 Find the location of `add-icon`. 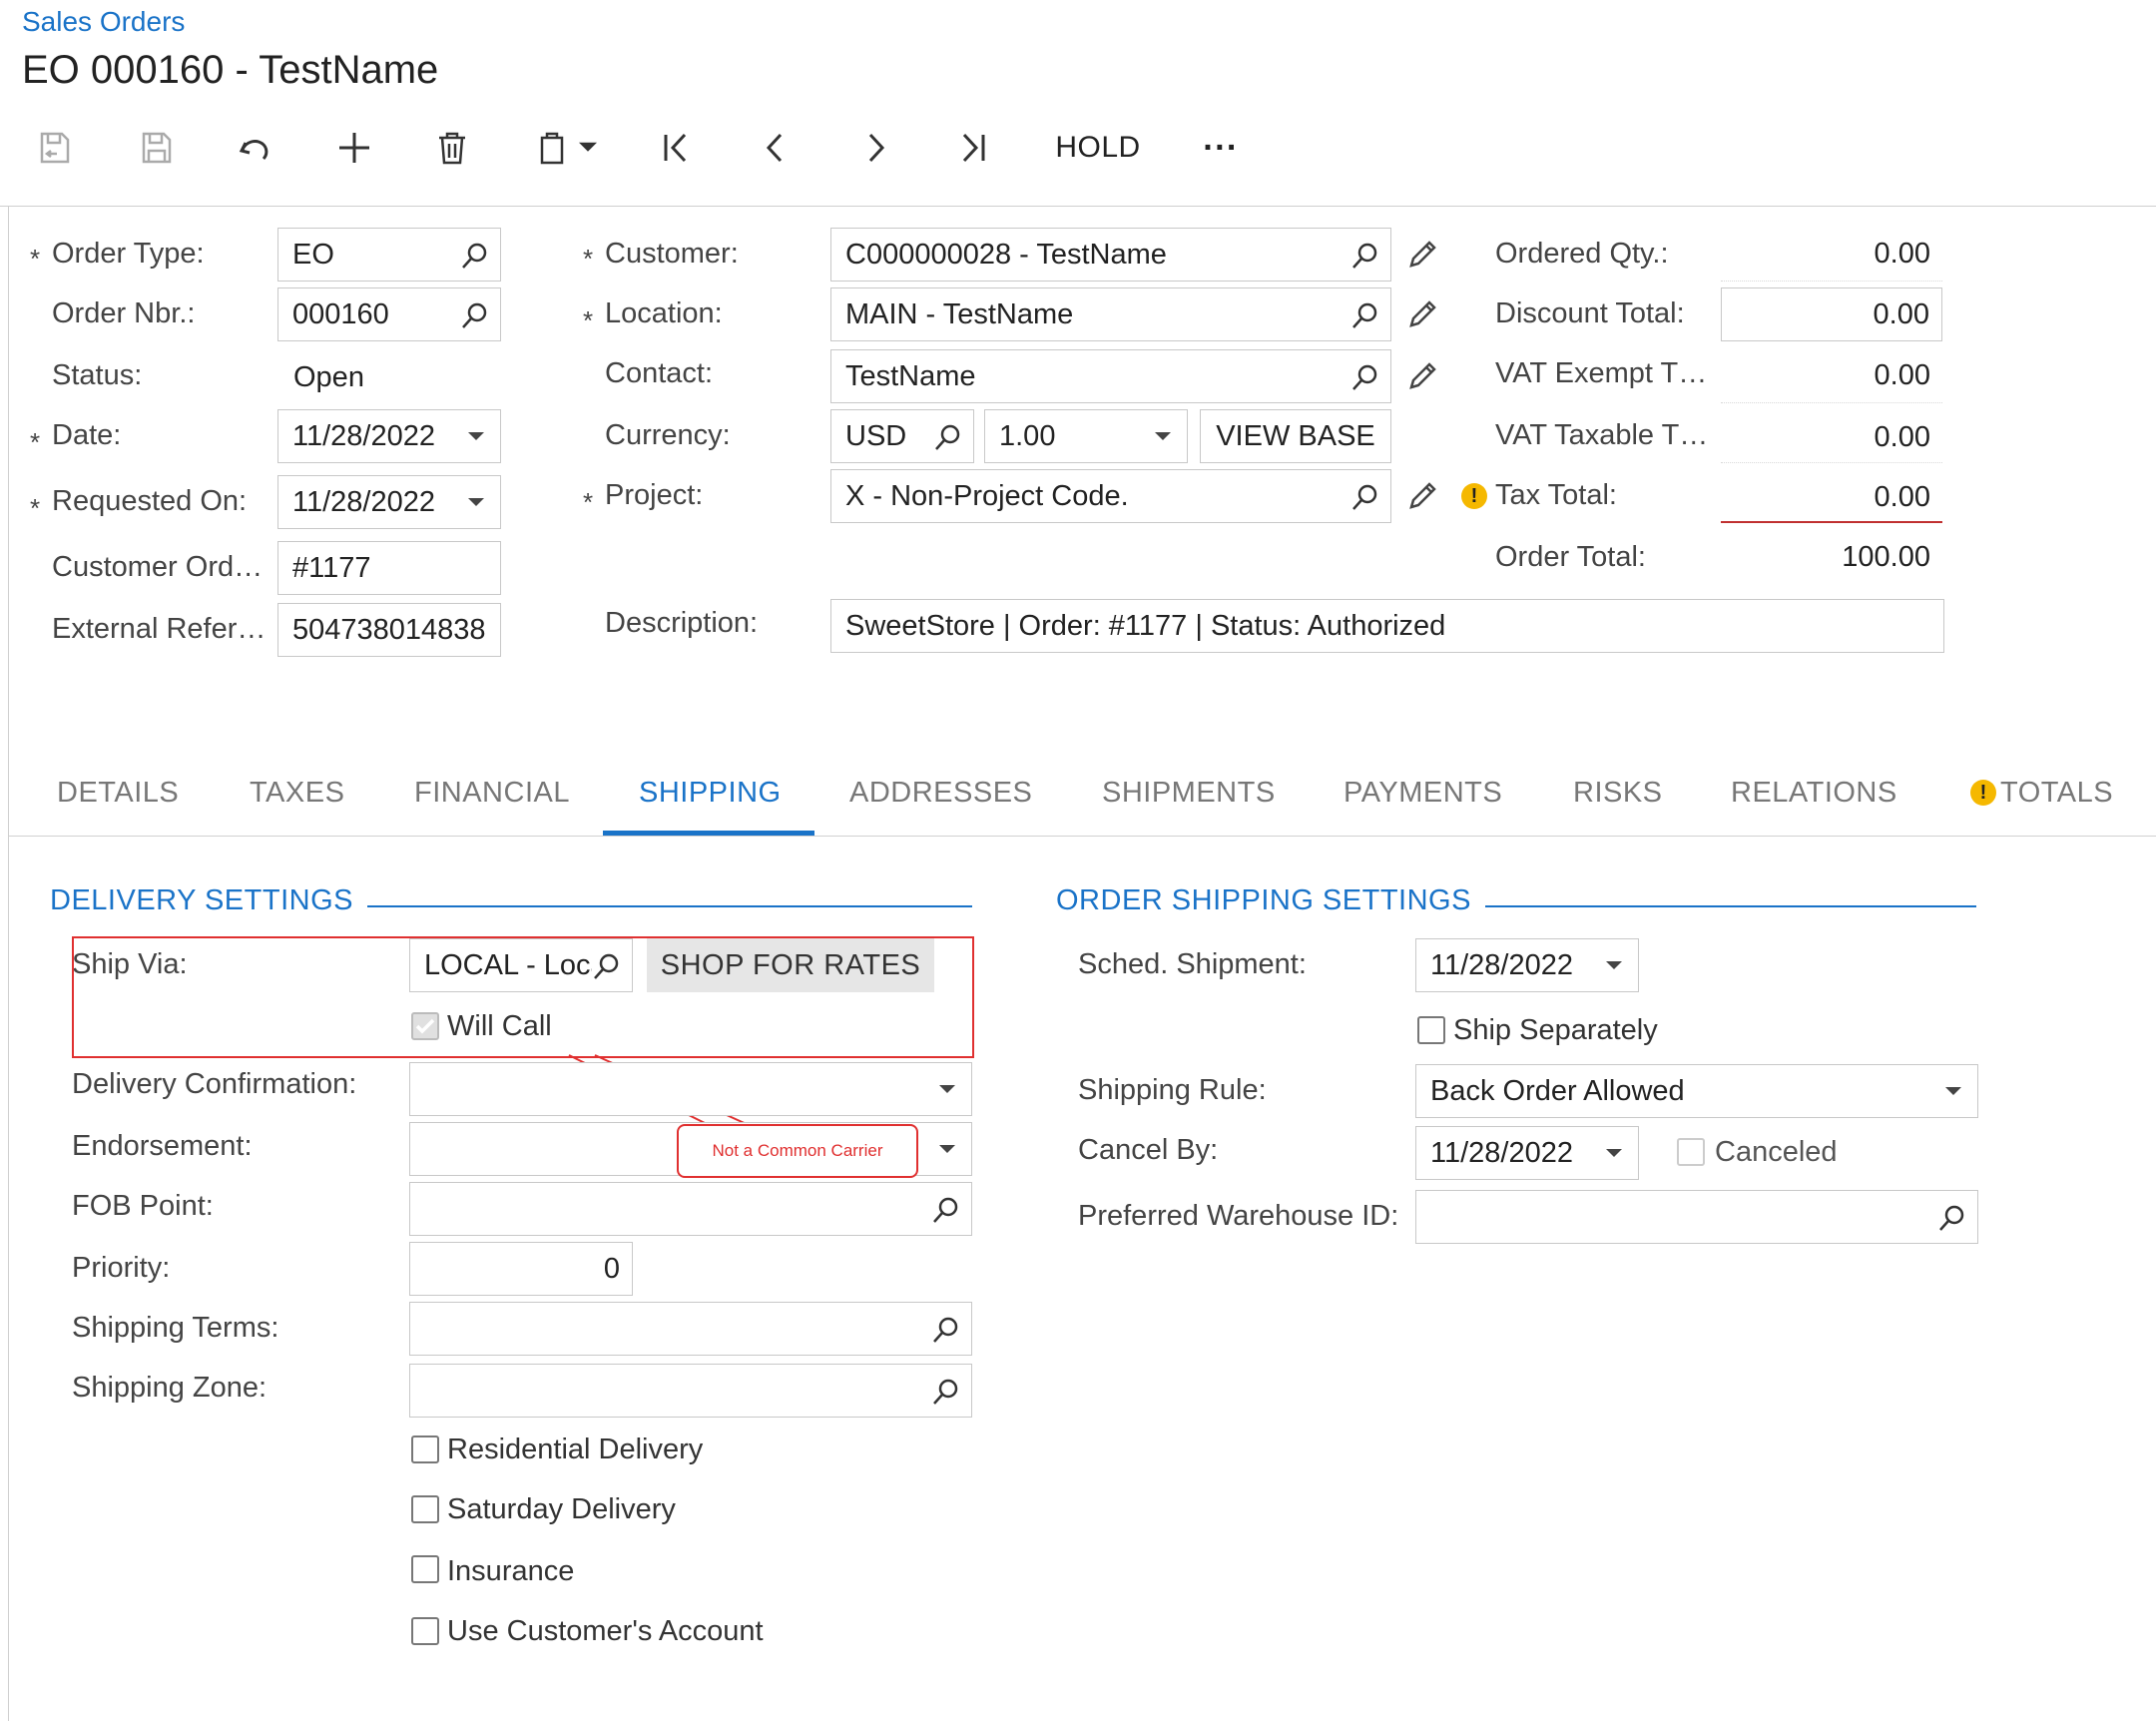

add-icon is located at coordinates (354, 148).